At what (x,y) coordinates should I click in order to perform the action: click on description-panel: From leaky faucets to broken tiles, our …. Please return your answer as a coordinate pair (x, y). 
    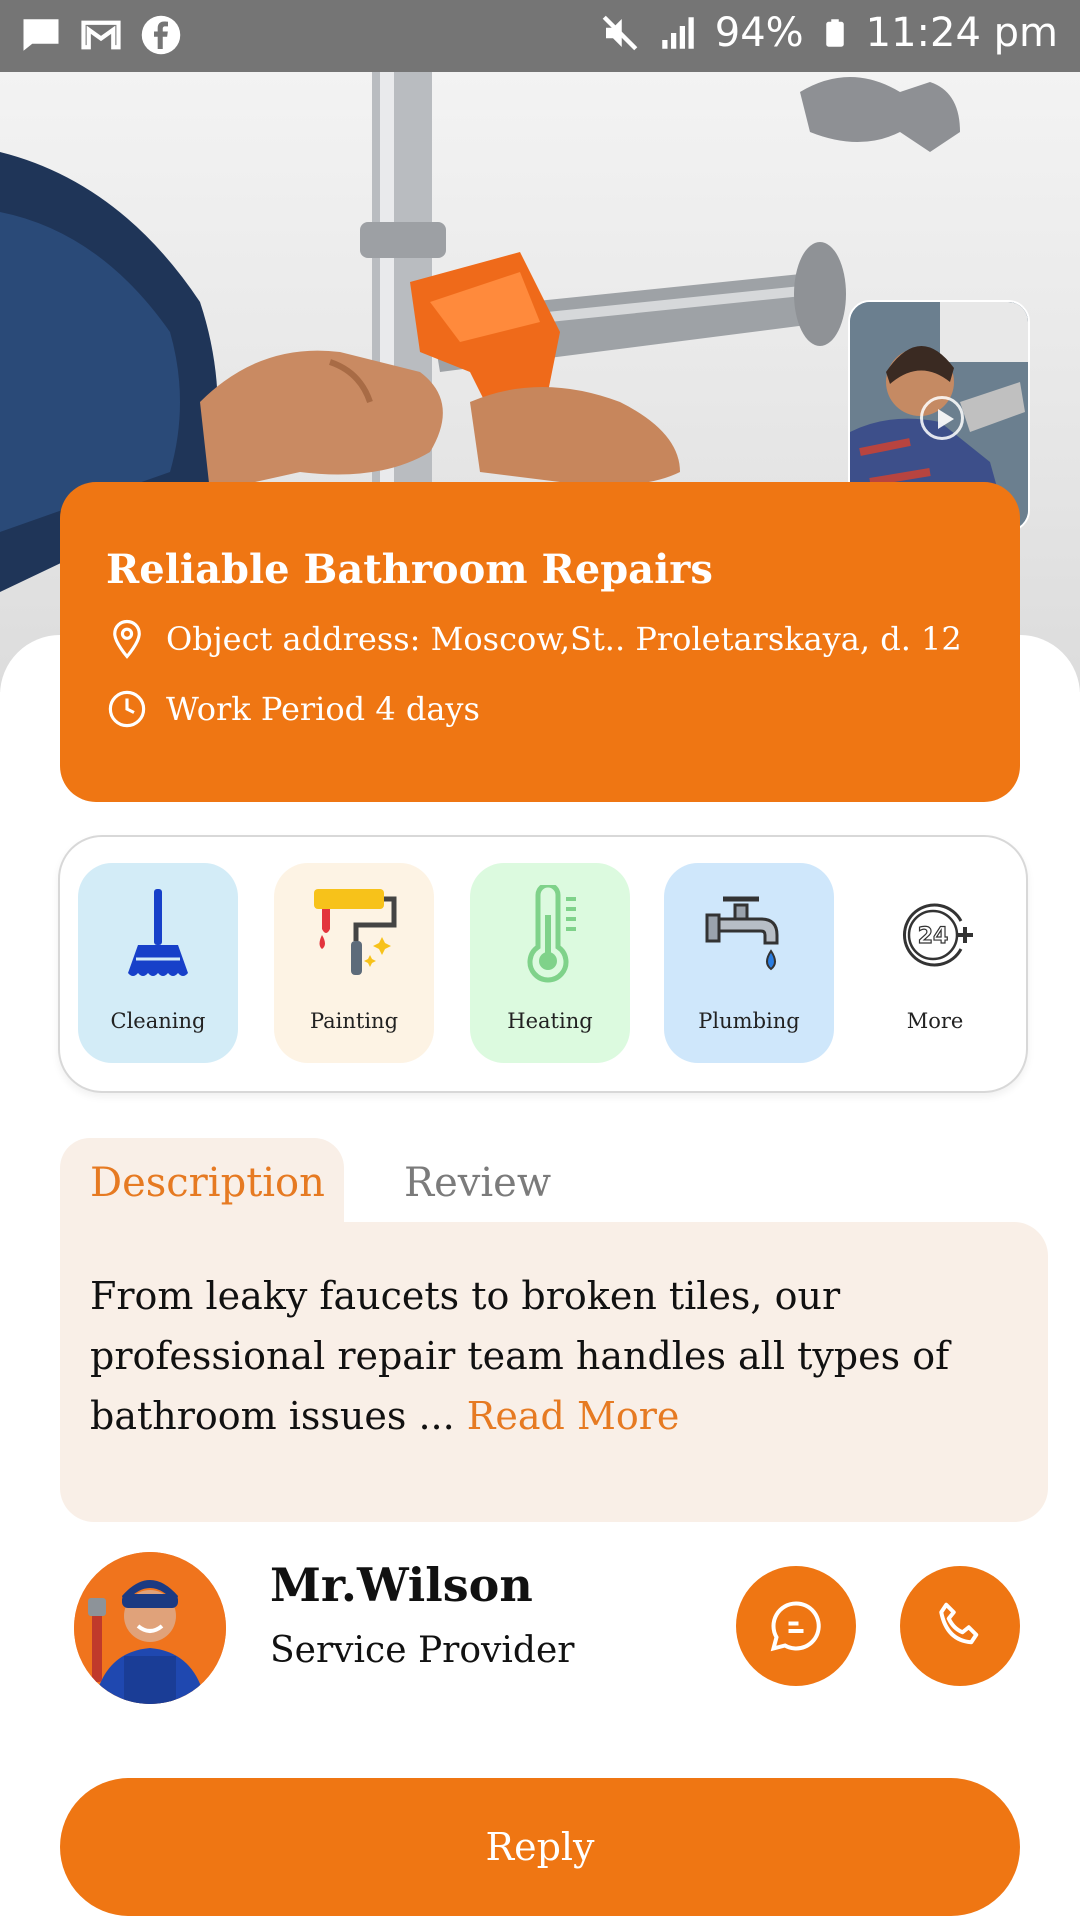
    Looking at the image, I should click on (554, 1372).